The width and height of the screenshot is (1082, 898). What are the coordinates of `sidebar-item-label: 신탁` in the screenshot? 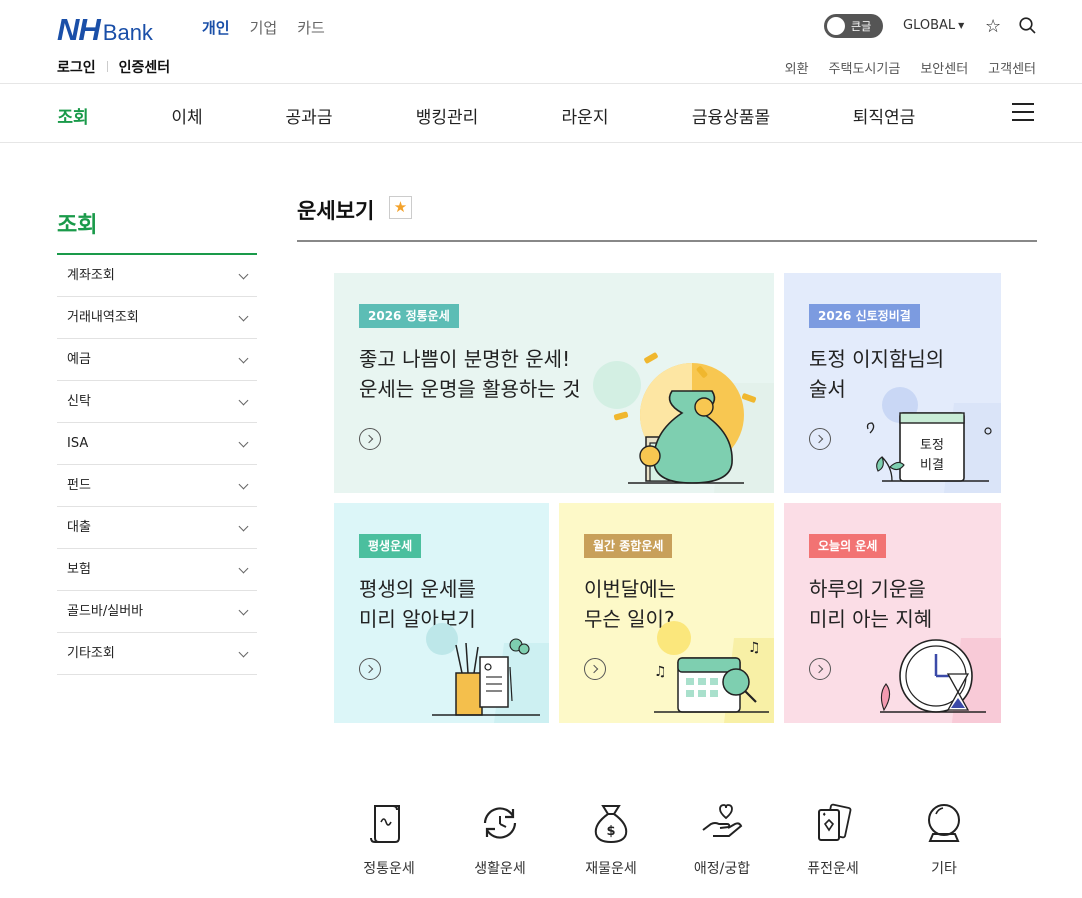 It's located at (79, 401).